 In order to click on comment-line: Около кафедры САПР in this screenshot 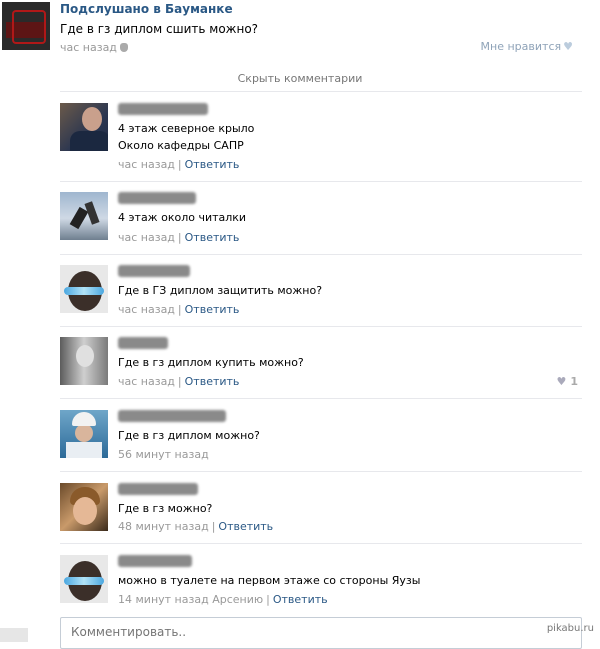, I will do `click(181, 145)`.